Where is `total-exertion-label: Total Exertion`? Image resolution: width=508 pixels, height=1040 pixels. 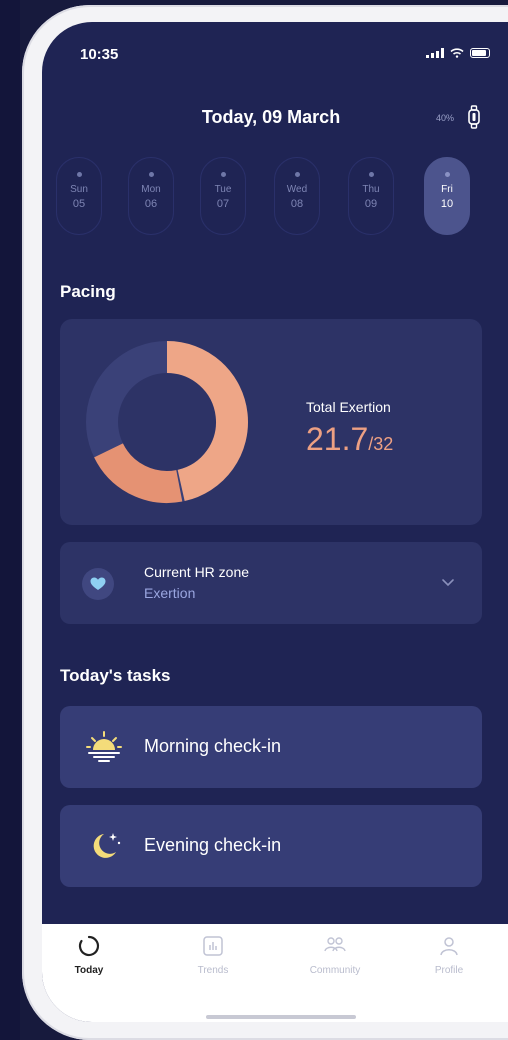 total-exertion-label: Total Exertion is located at coordinates (348, 407).